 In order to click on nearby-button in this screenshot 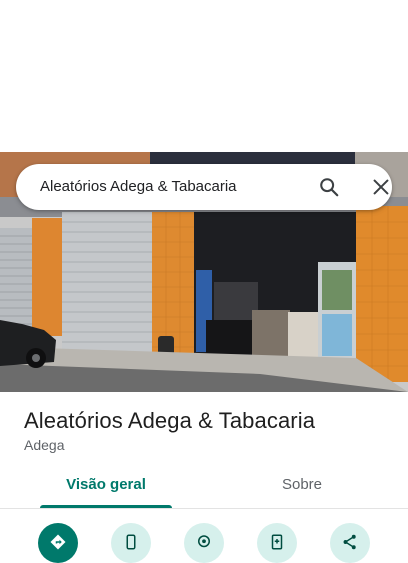, I will do `click(204, 543)`.